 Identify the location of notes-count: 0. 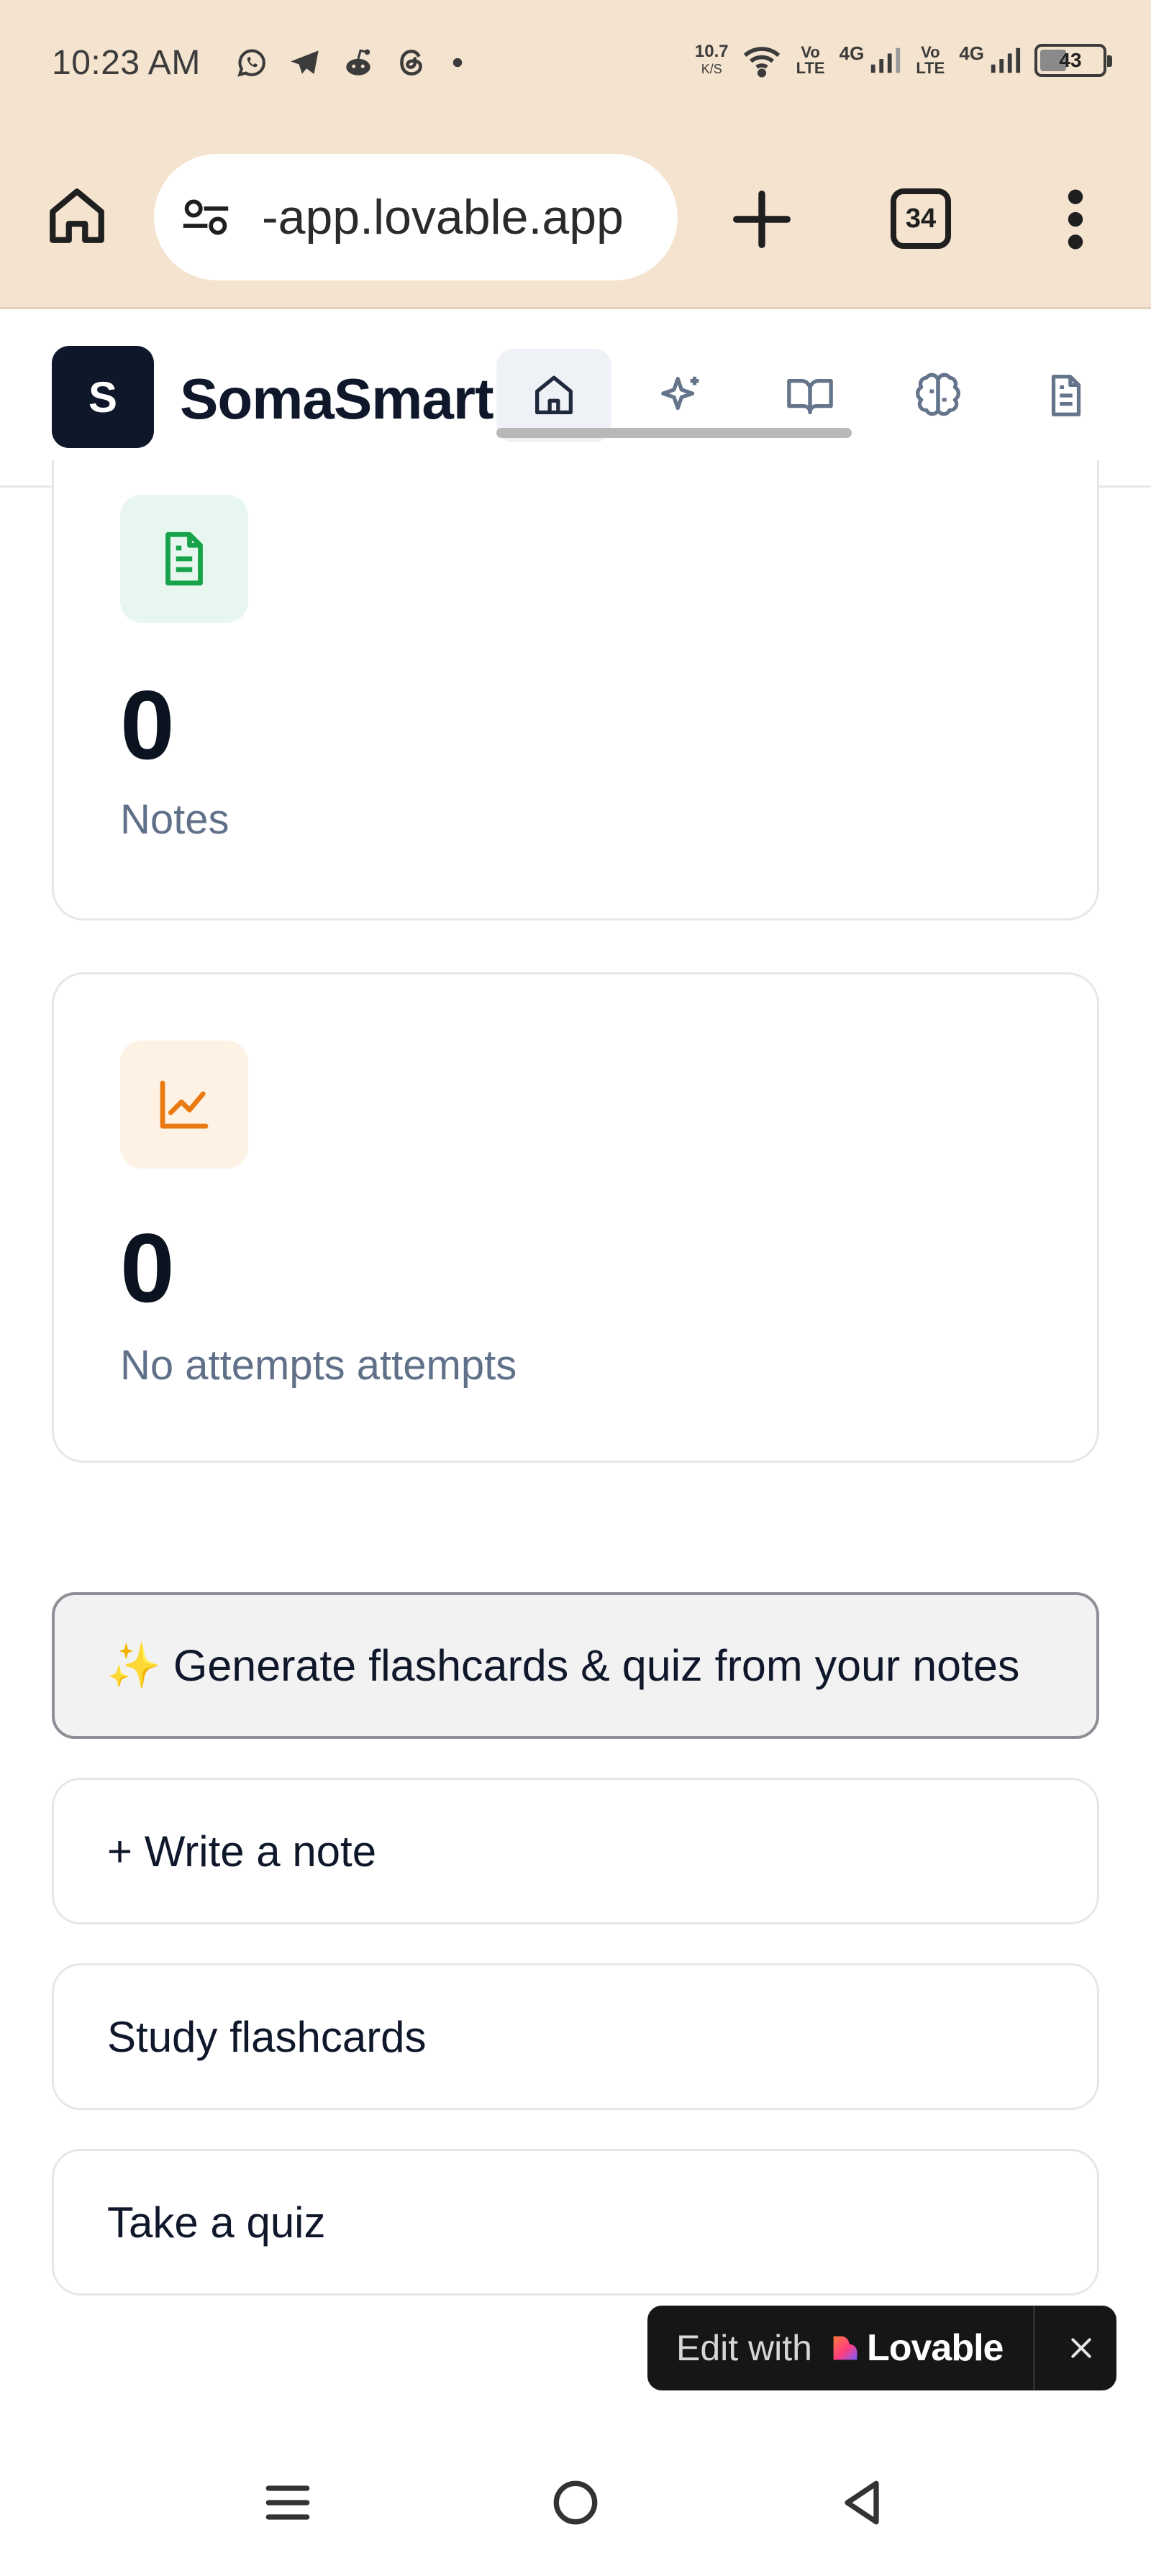
(147, 725).